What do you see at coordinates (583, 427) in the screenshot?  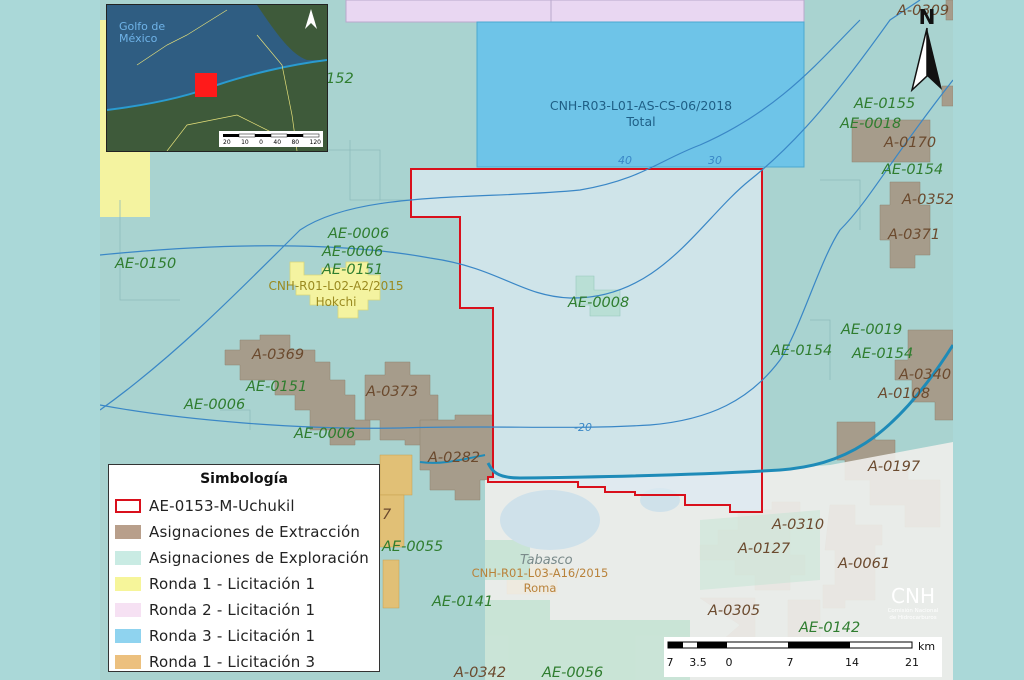 I see `contour-label-20: -20` at bounding box center [583, 427].